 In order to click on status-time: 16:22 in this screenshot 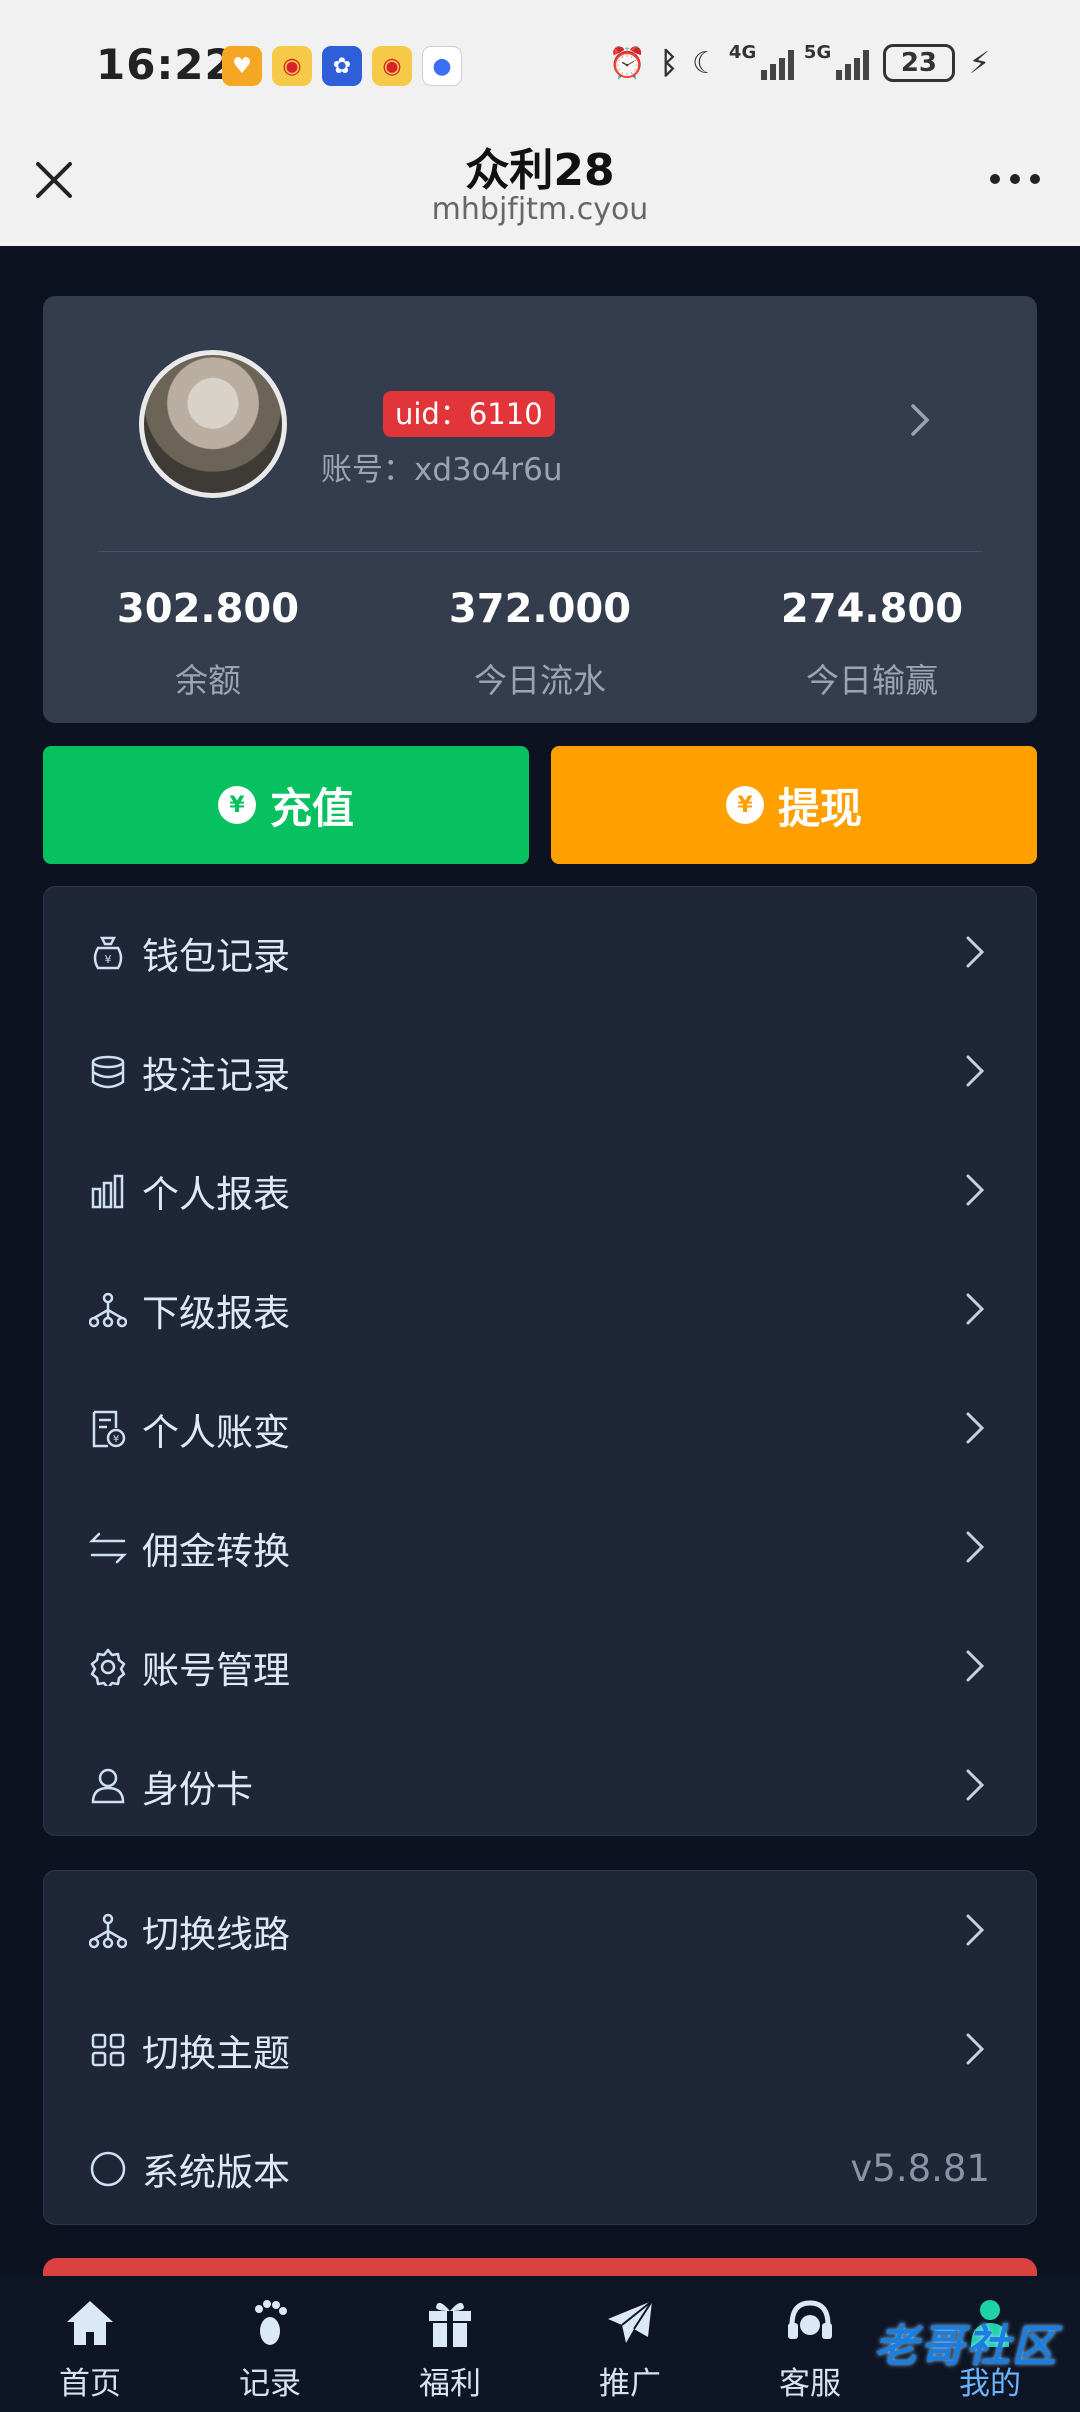, I will do `click(165, 64)`.